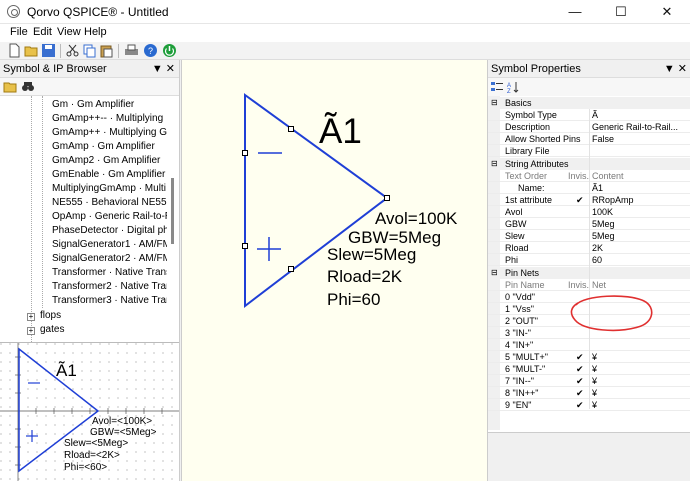 The image size is (690, 481). Describe the element at coordinates (14, 50) in the screenshot. I see `new-file-icon` at that location.